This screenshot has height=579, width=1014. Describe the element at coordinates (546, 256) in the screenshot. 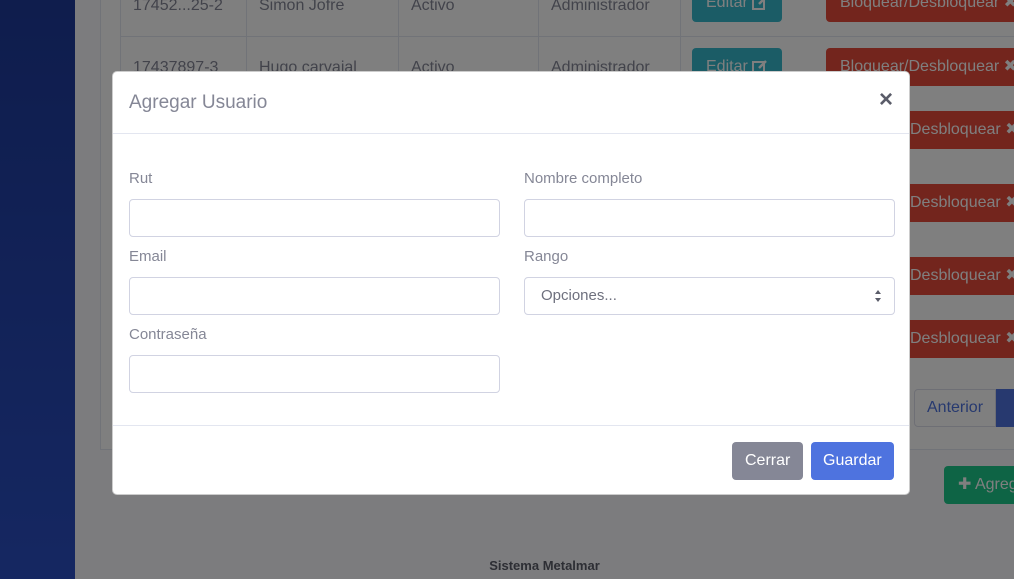

I see `rango-label: Rango` at that location.